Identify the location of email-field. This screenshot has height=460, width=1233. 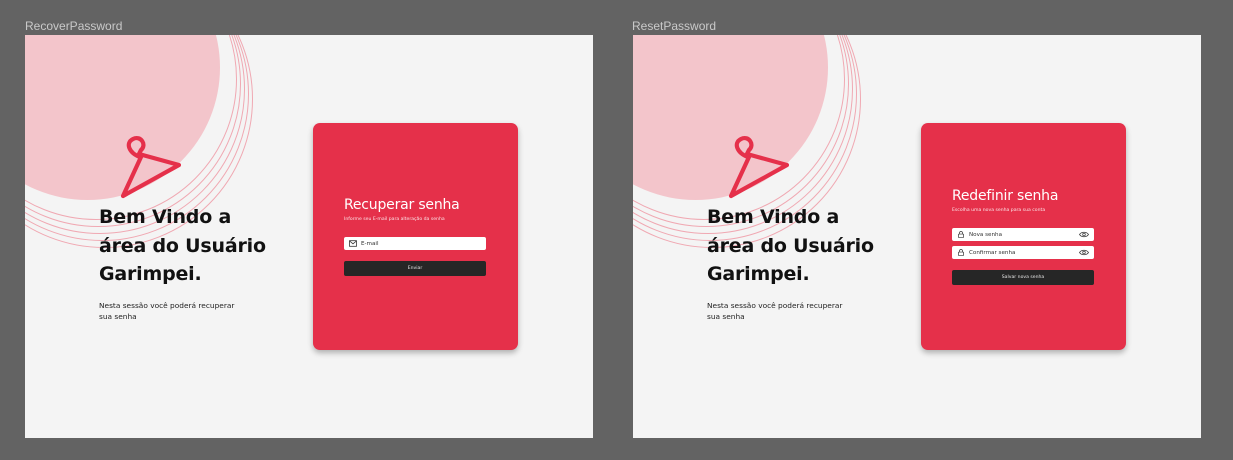
(415, 243).